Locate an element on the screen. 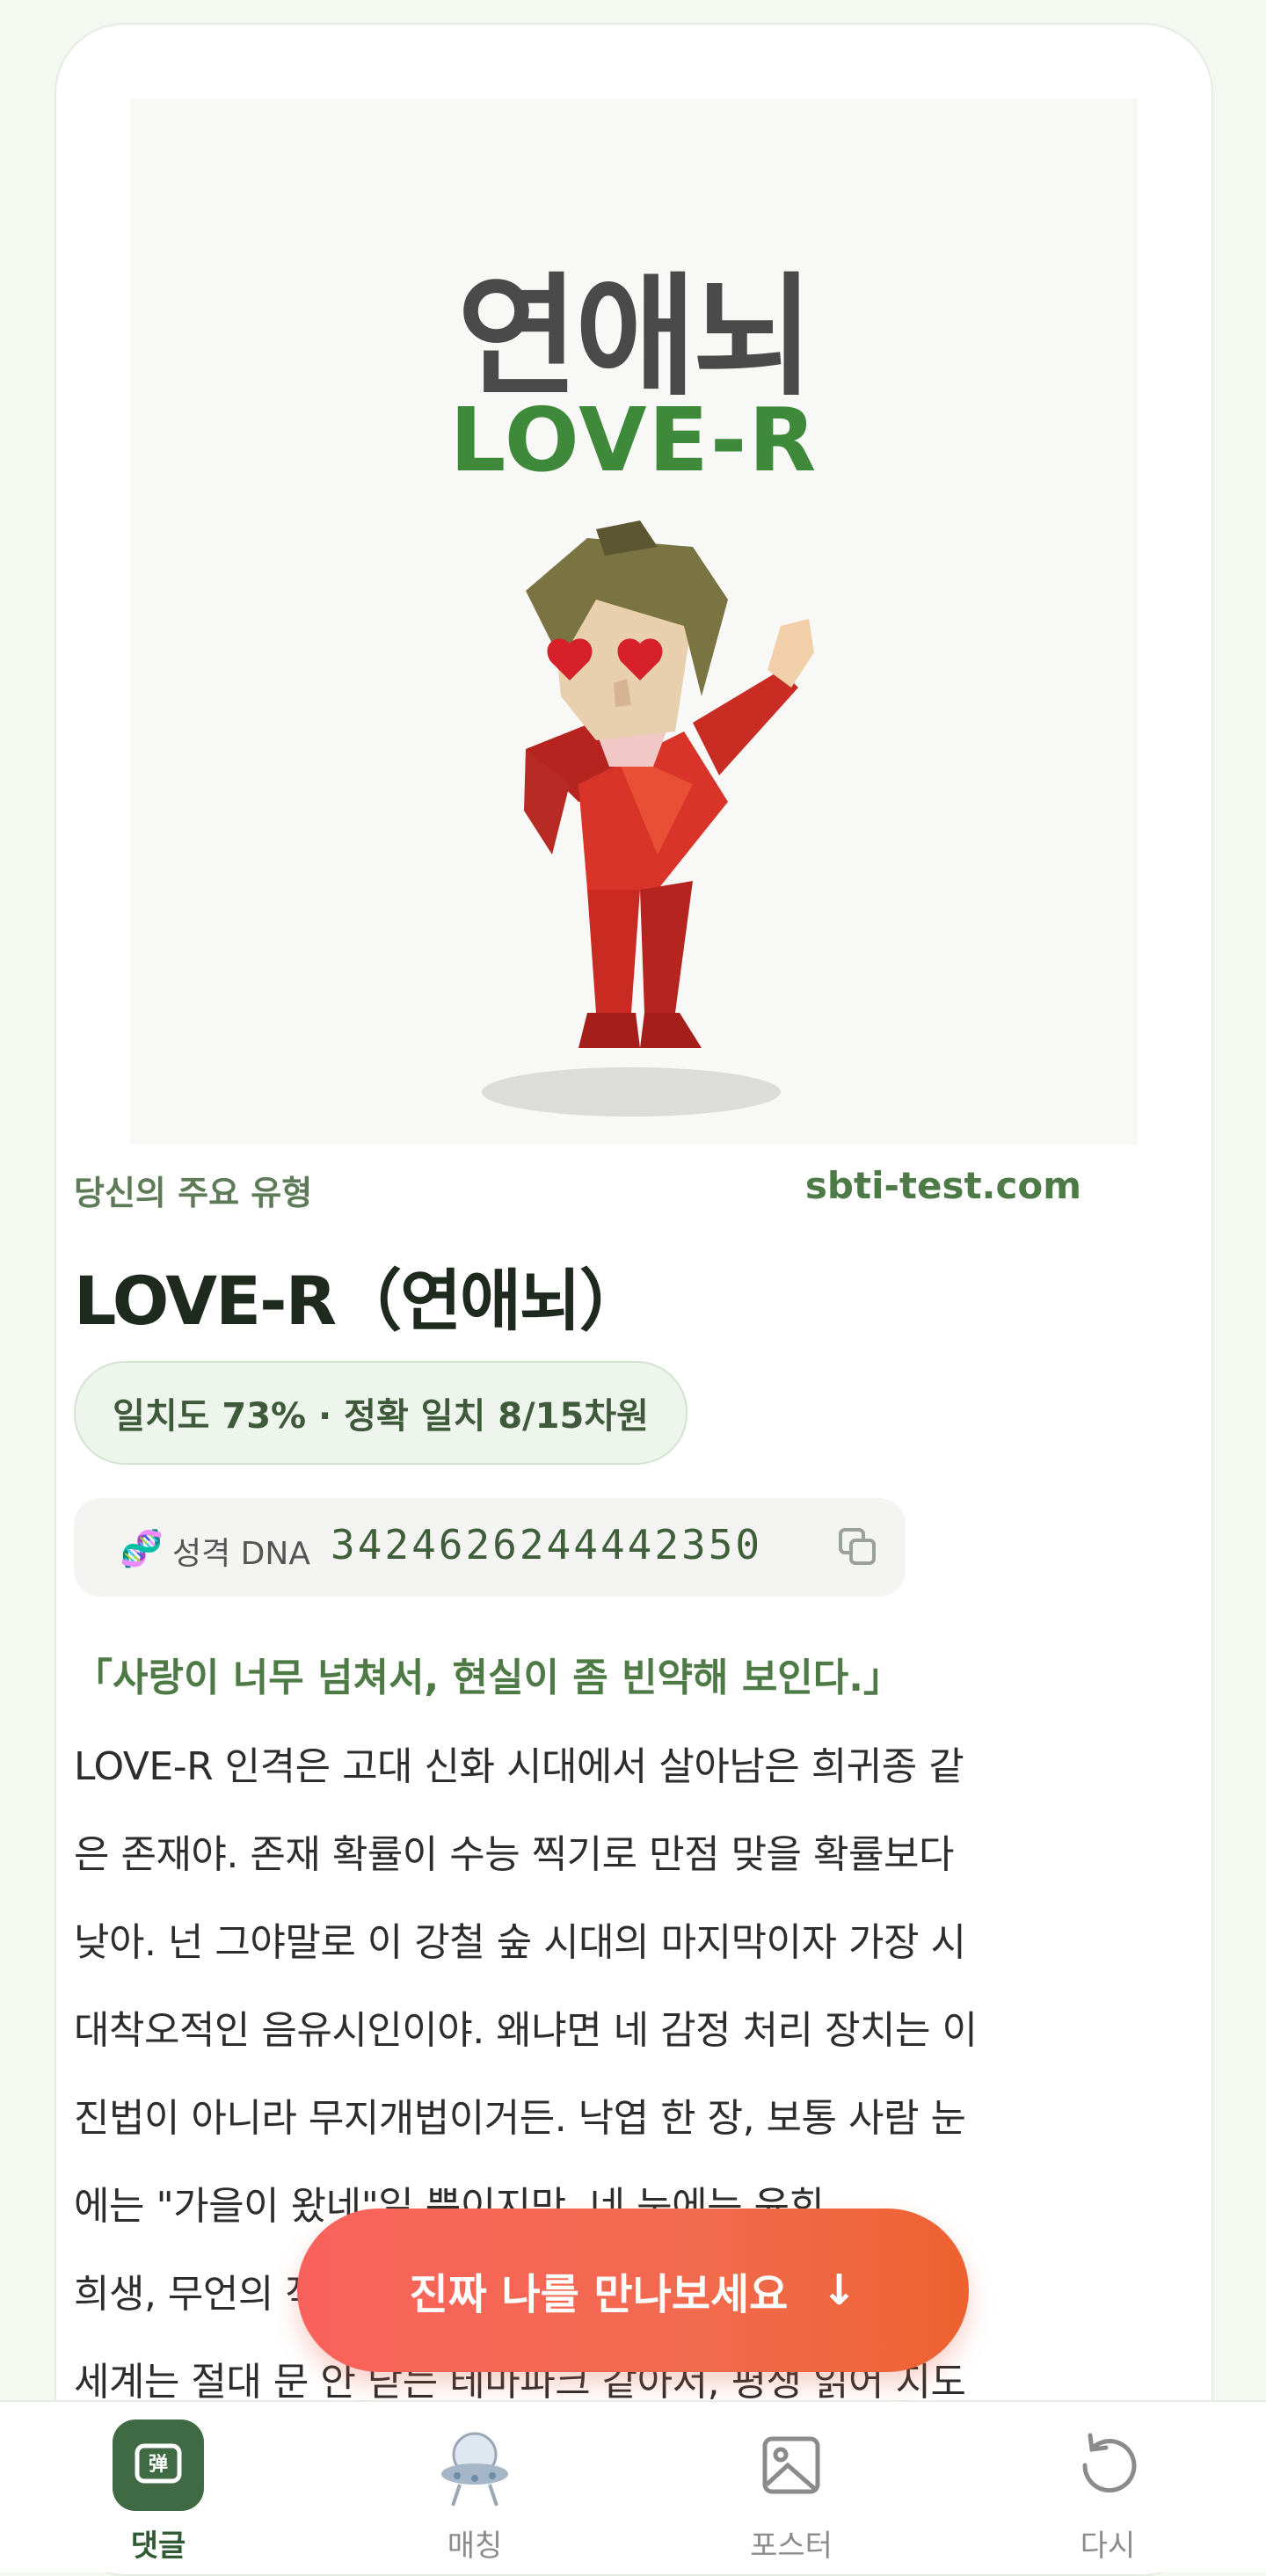  tab-label: 포스터 is located at coordinates (791, 2546).